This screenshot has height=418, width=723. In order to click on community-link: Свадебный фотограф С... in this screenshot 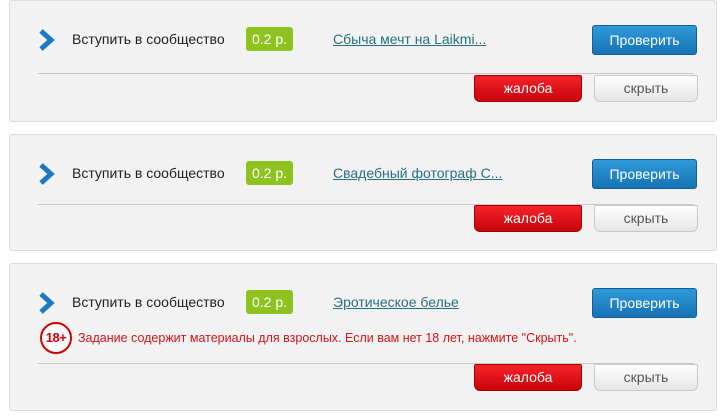, I will do `click(417, 173)`.